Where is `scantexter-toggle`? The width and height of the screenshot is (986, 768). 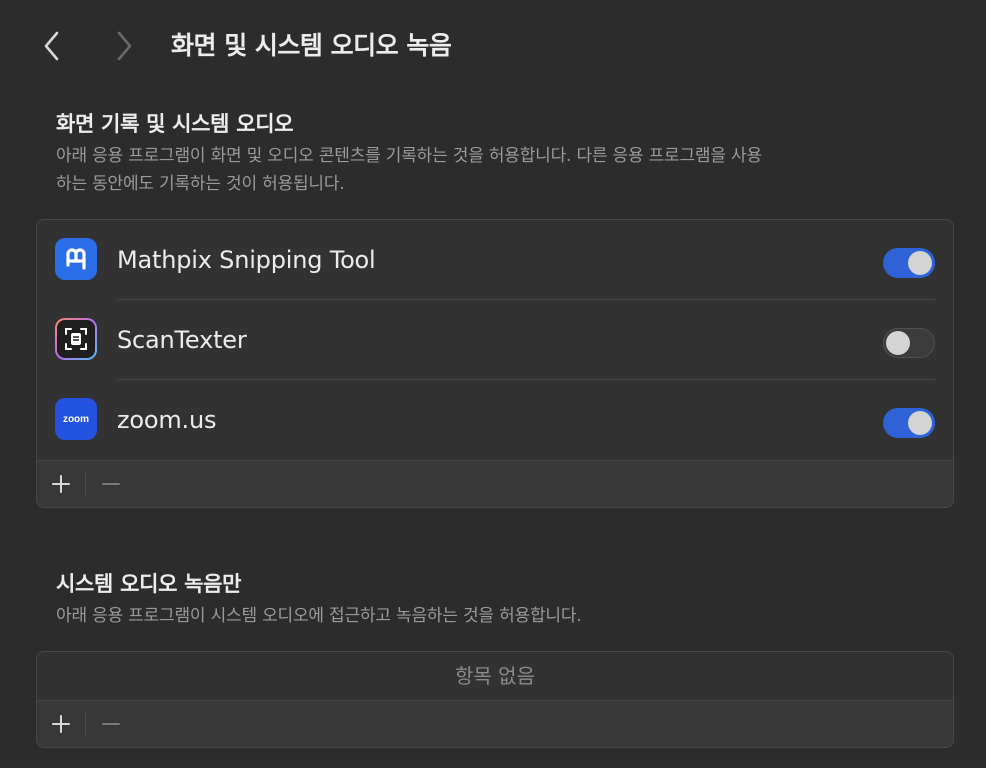 scantexter-toggle is located at coordinates (909, 343).